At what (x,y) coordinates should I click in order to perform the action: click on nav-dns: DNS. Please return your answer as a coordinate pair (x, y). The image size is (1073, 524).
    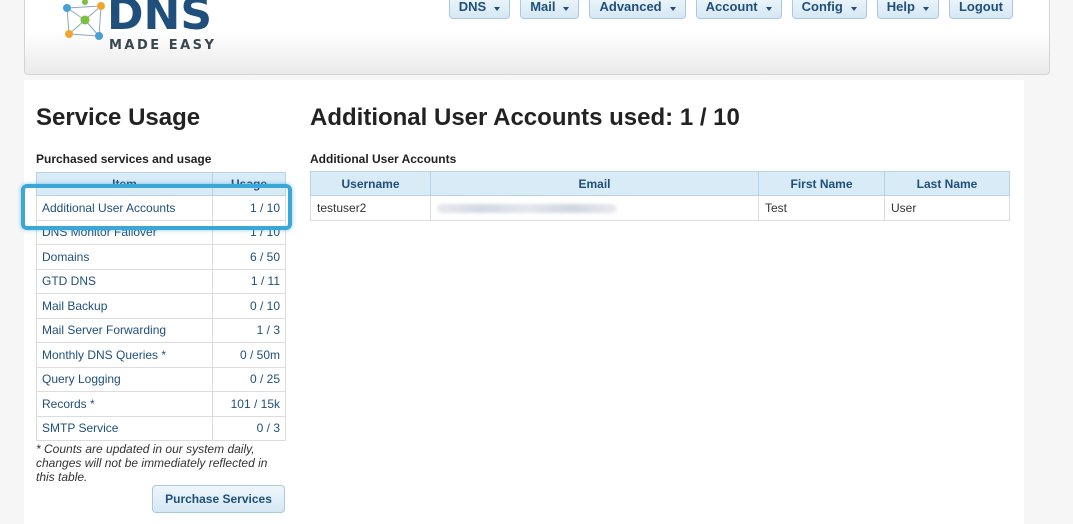
    Looking at the image, I should click on (479, 9).